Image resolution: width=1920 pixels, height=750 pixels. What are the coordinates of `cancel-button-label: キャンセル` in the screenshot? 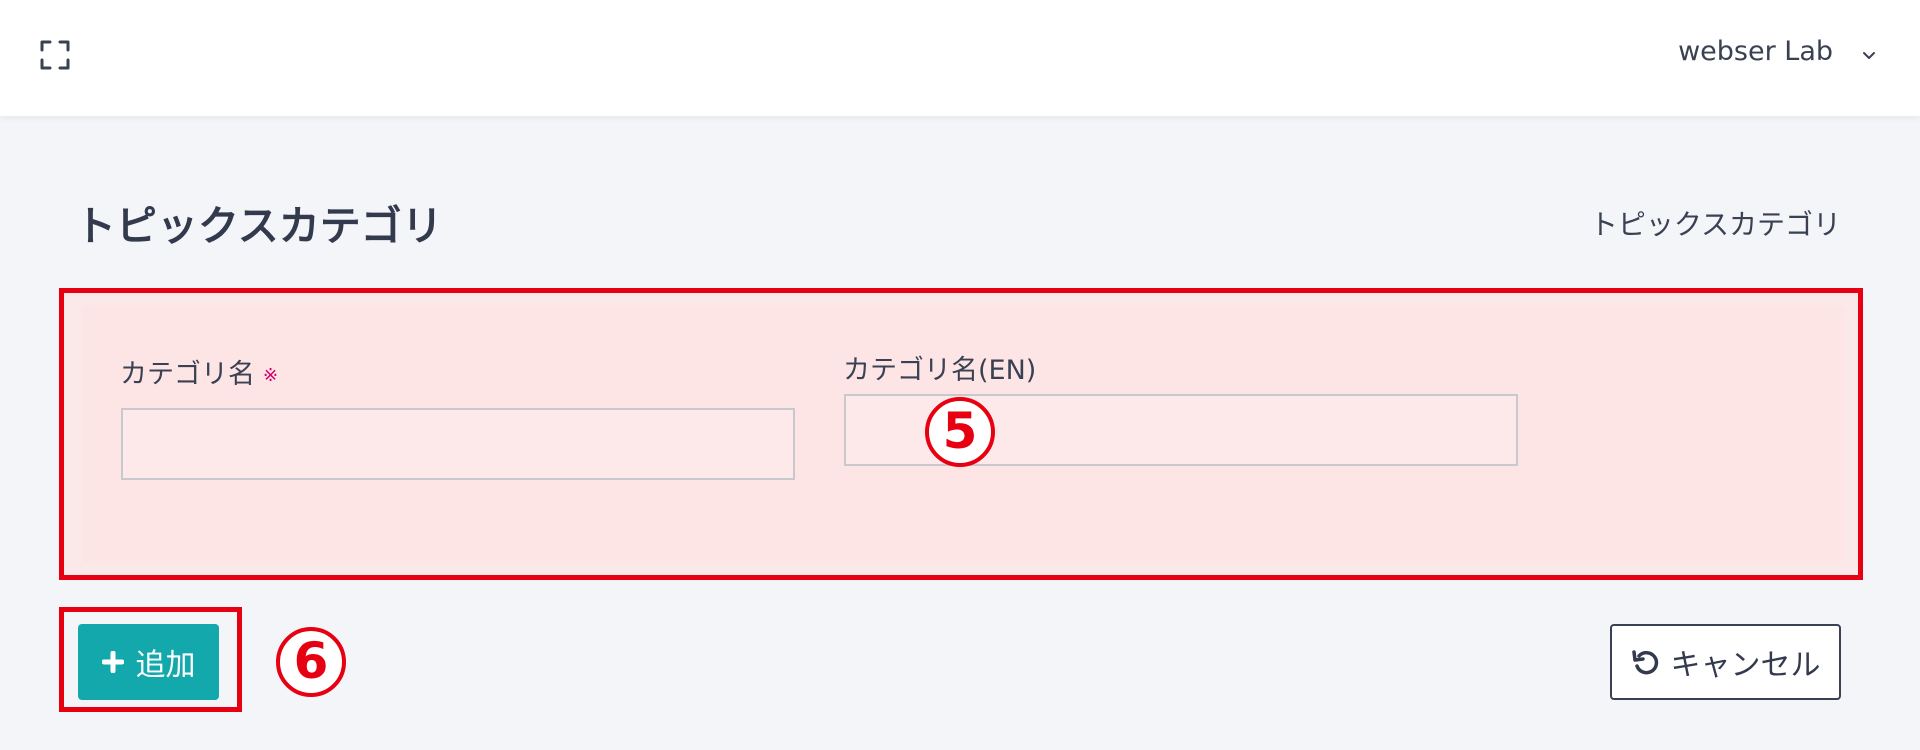 It's located at (1745, 665).